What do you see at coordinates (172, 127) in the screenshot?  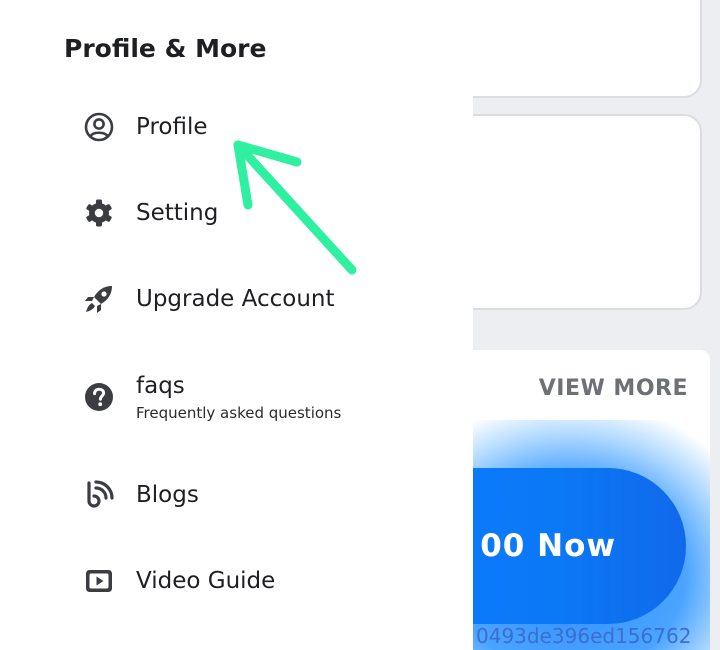 I see `menu-item-label: Profile` at bounding box center [172, 127].